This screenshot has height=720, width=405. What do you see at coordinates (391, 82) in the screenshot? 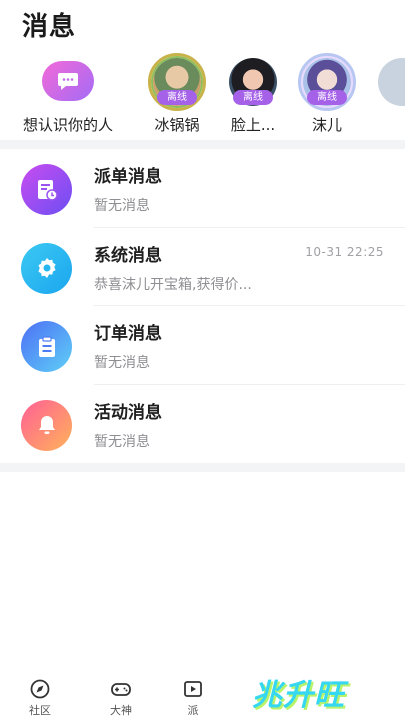
I see `avatar` at bounding box center [391, 82].